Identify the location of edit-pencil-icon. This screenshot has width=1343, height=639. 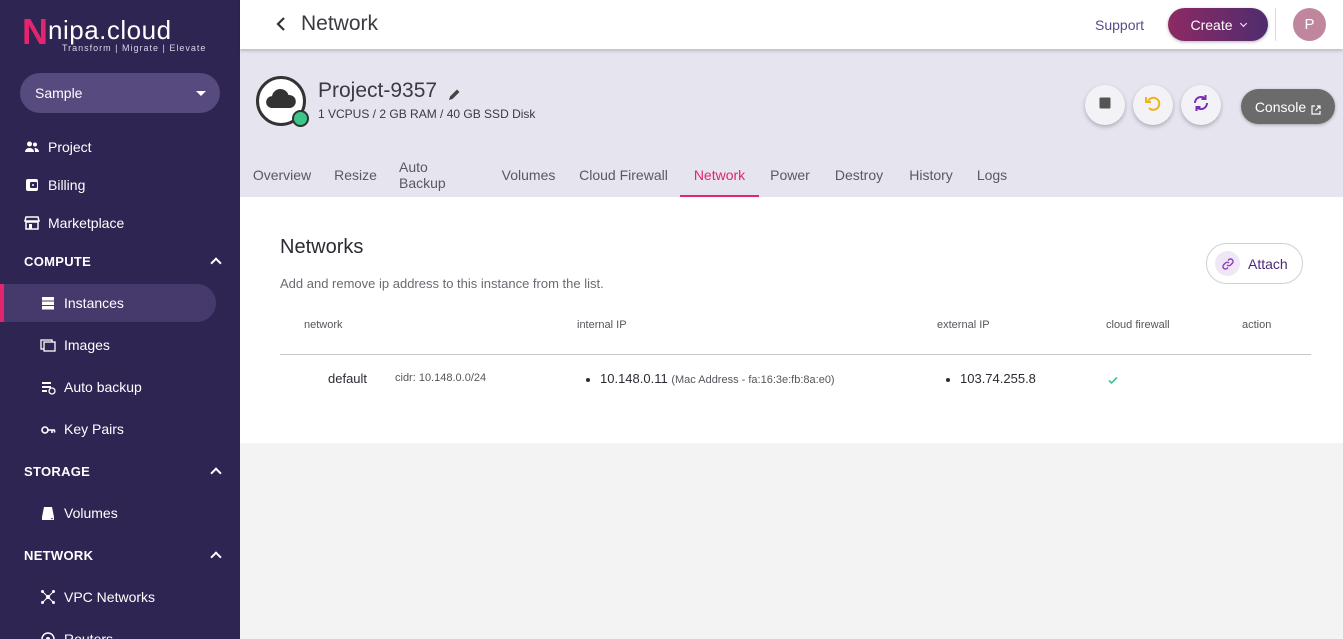
(454, 92).